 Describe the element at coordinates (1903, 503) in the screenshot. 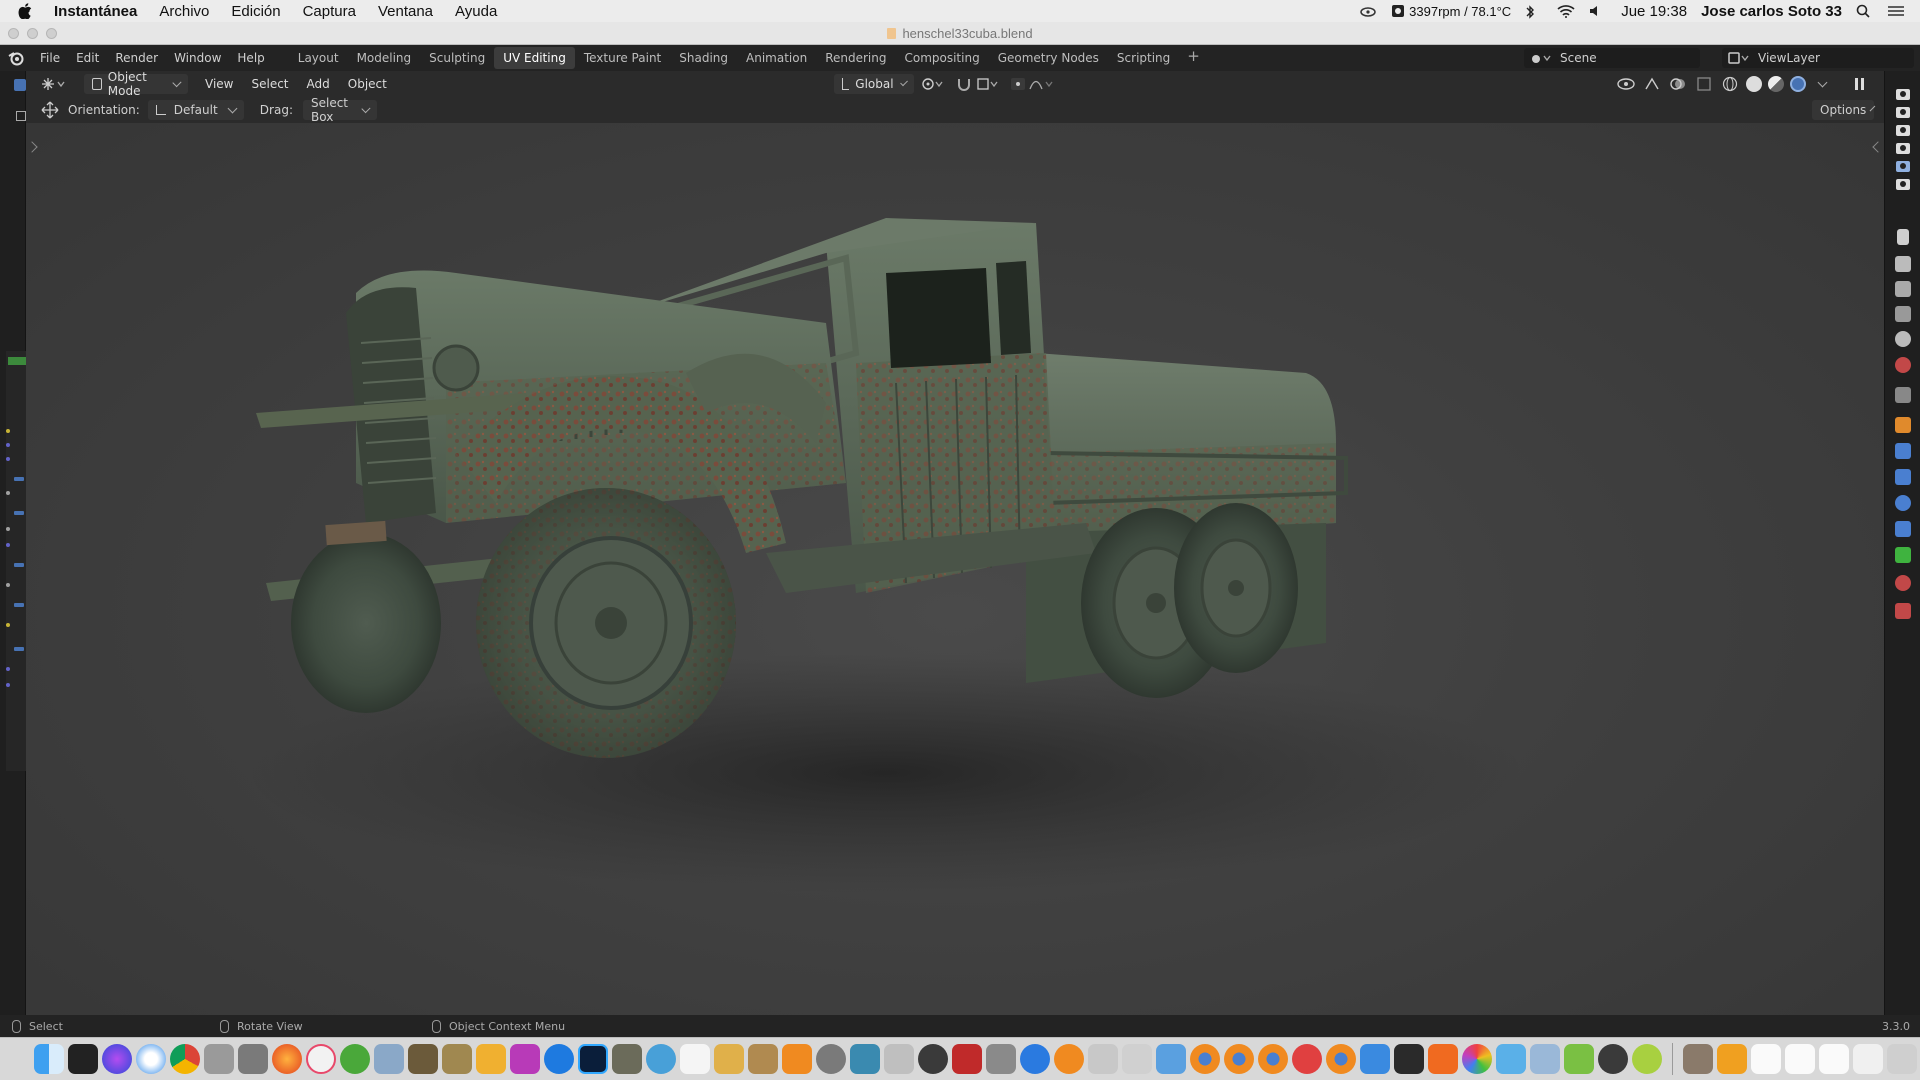

I see `physics-properties-icon` at that location.